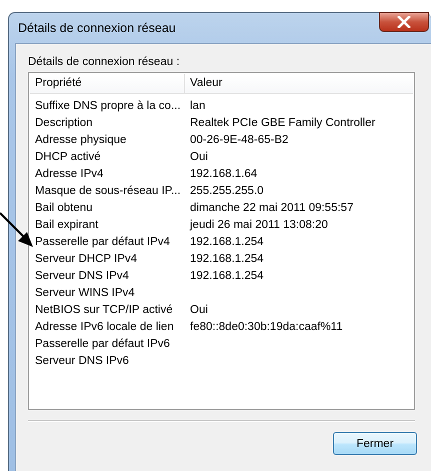 The width and height of the screenshot is (431, 471). What do you see at coordinates (283, 123) in the screenshot?
I see `value-cell: Realtek PCIe GBE Family Controller` at bounding box center [283, 123].